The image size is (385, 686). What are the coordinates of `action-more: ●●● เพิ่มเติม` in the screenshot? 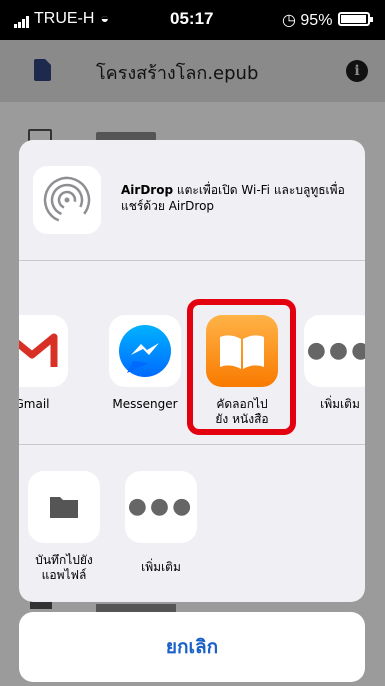 It's located at (161, 523).